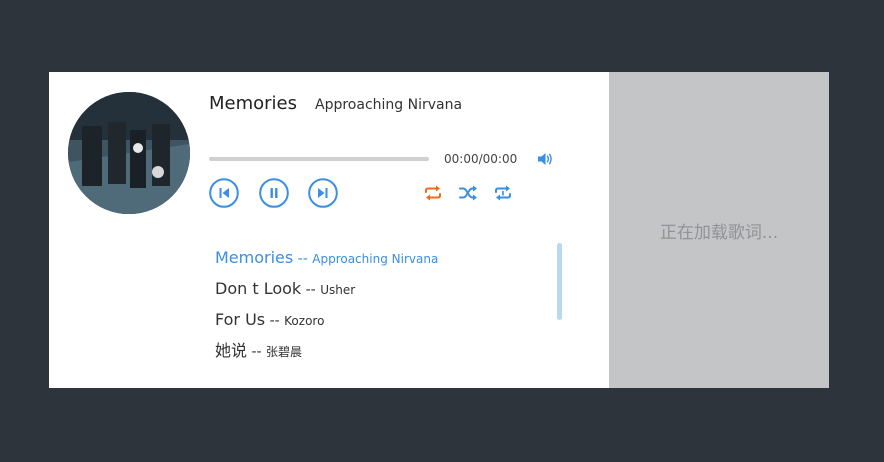 The height and width of the screenshot is (462, 884). I want to click on pause-icon, so click(274, 193).